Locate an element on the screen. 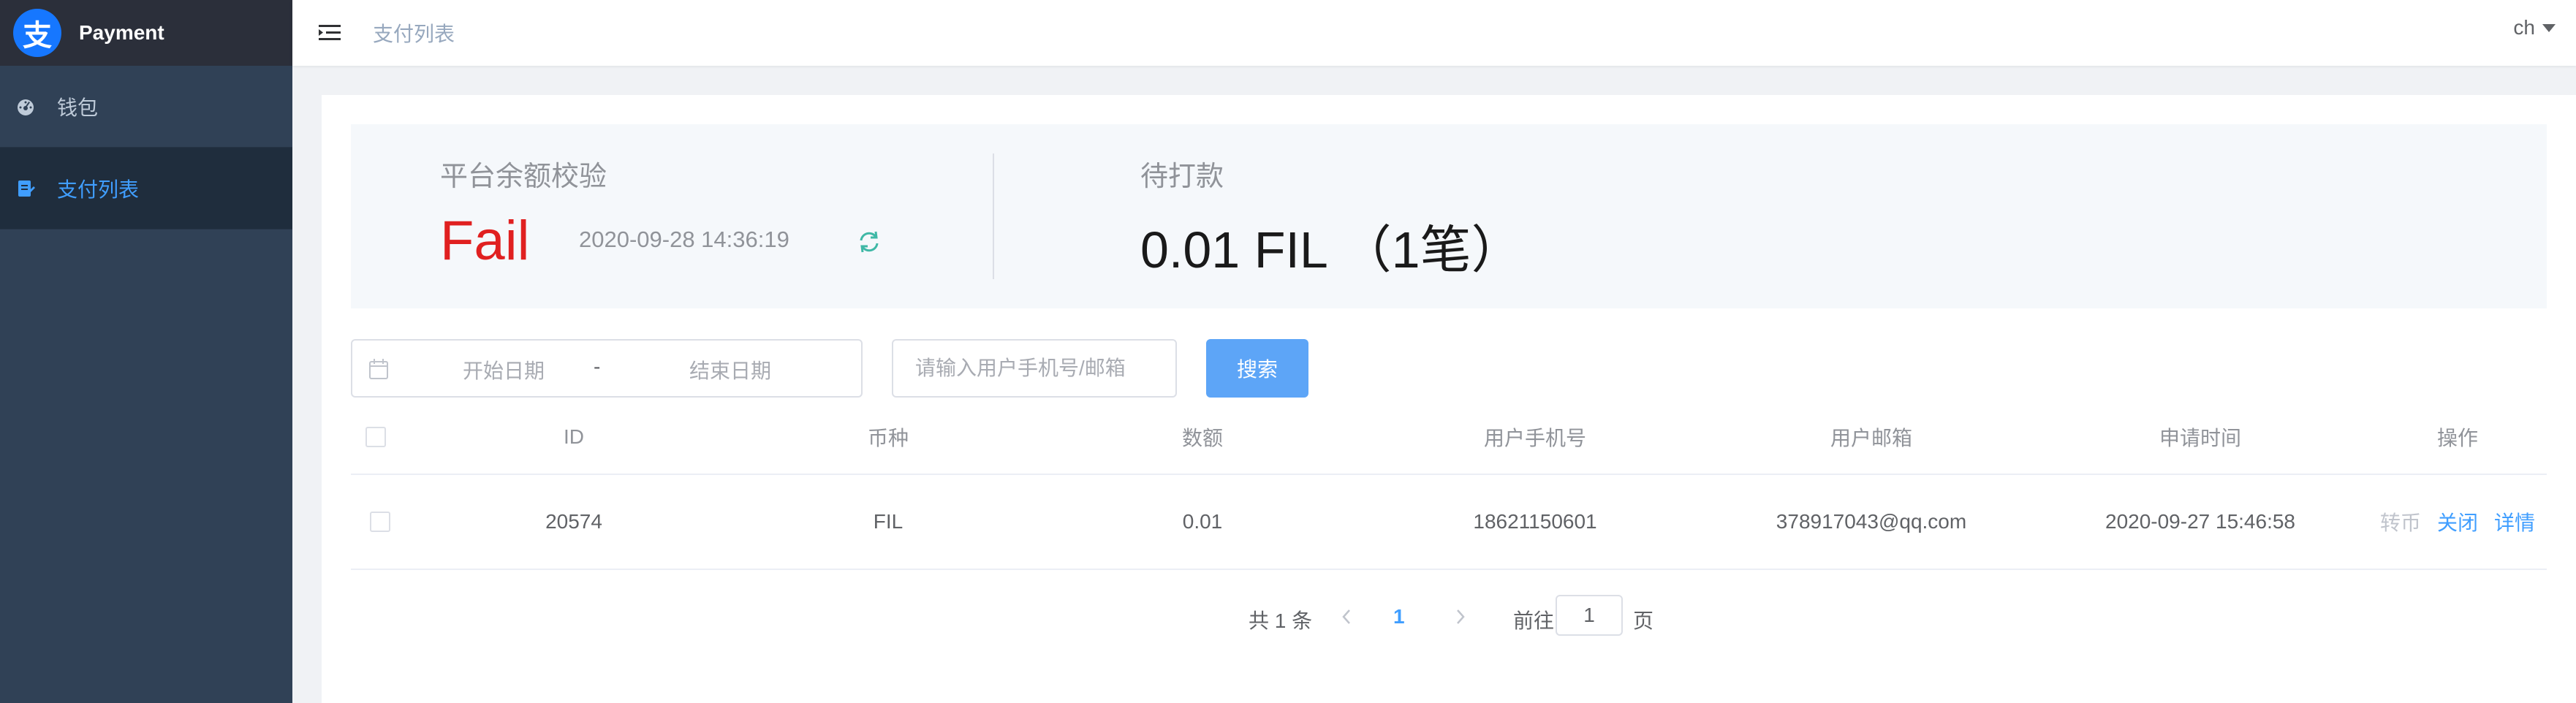 This screenshot has width=2576, height=703. language-select: ch is located at coordinates (2534, 27).